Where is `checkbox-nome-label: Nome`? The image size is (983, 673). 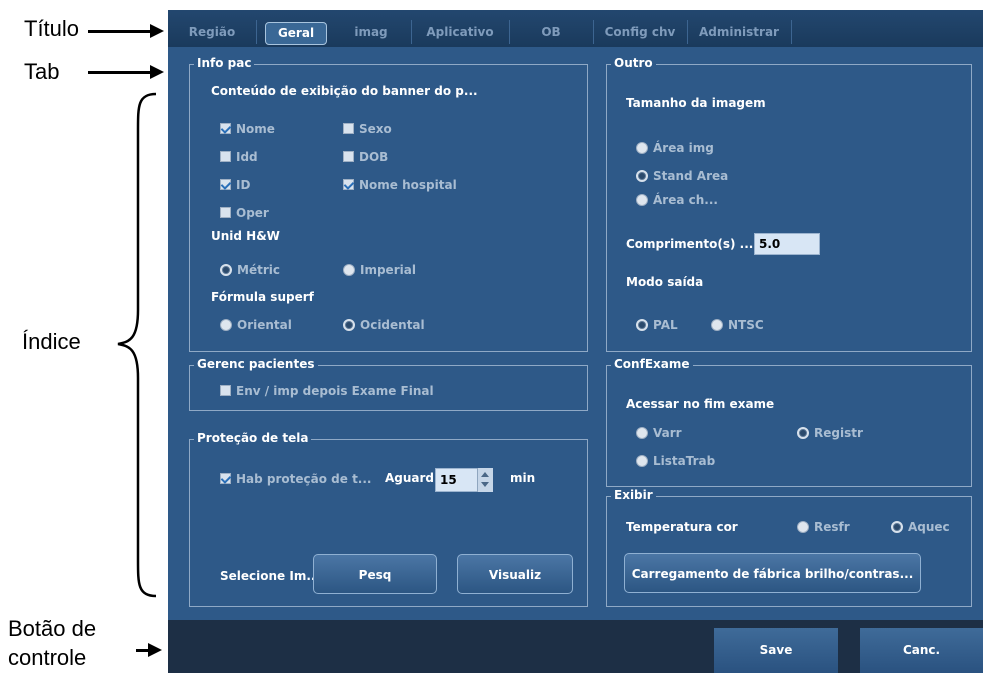
checkbox-nome-label: Nome is located at coordinates (255, 129).